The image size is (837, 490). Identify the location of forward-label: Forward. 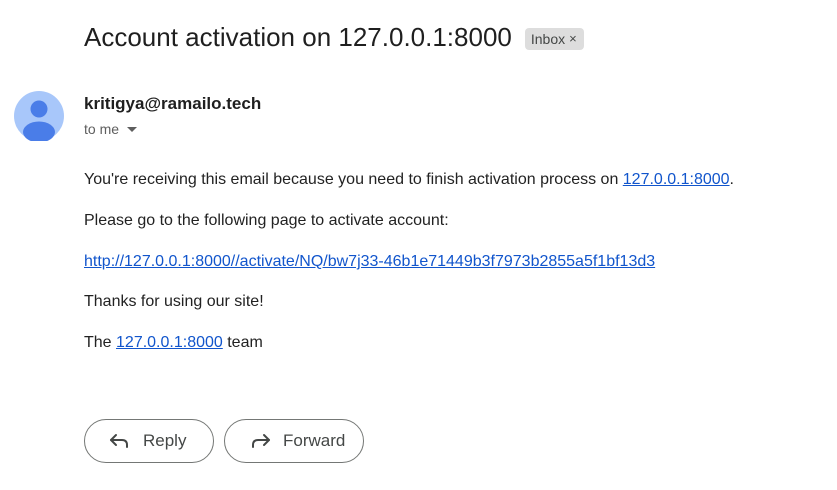
(314, 440).